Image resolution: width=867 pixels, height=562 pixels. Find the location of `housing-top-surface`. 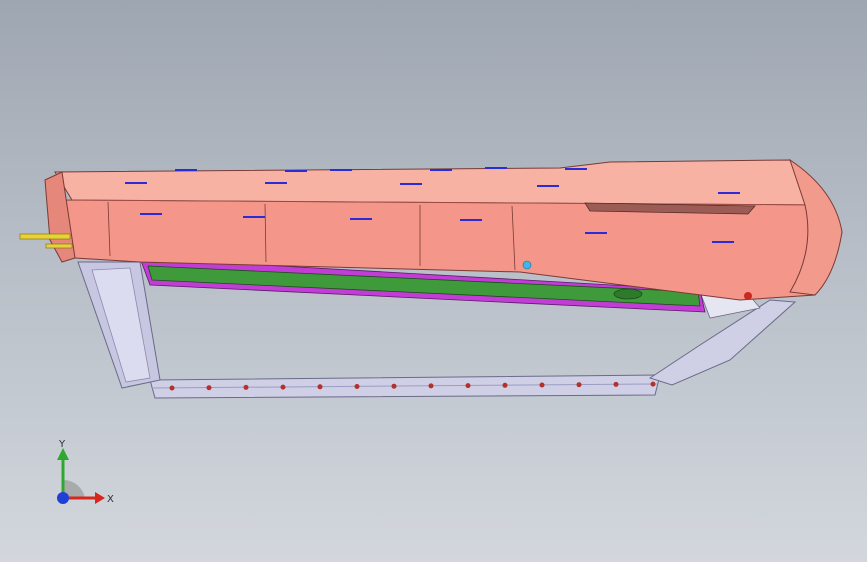

housing-top-surface is located at coordinates (443, 182).